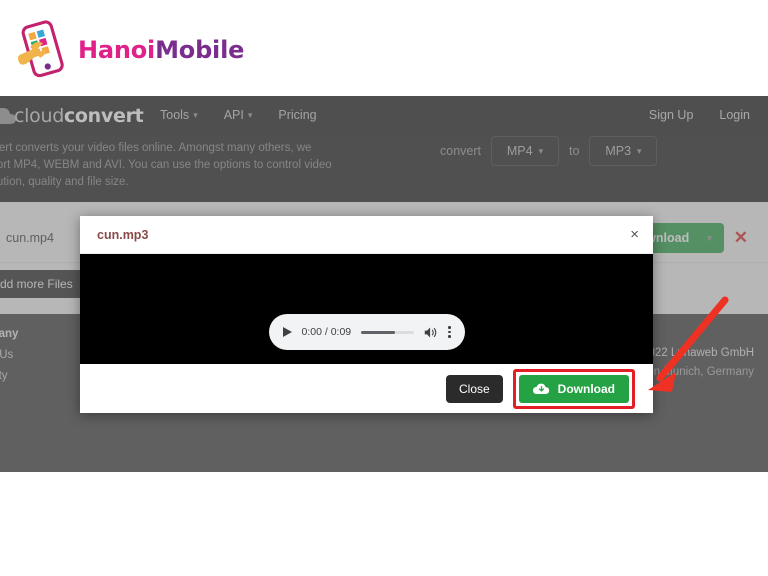 The height and width of the screenshot is (576, 768). Describe the element at coordinates (287, 332) in the screenshot. I see `play-icon` at that location.